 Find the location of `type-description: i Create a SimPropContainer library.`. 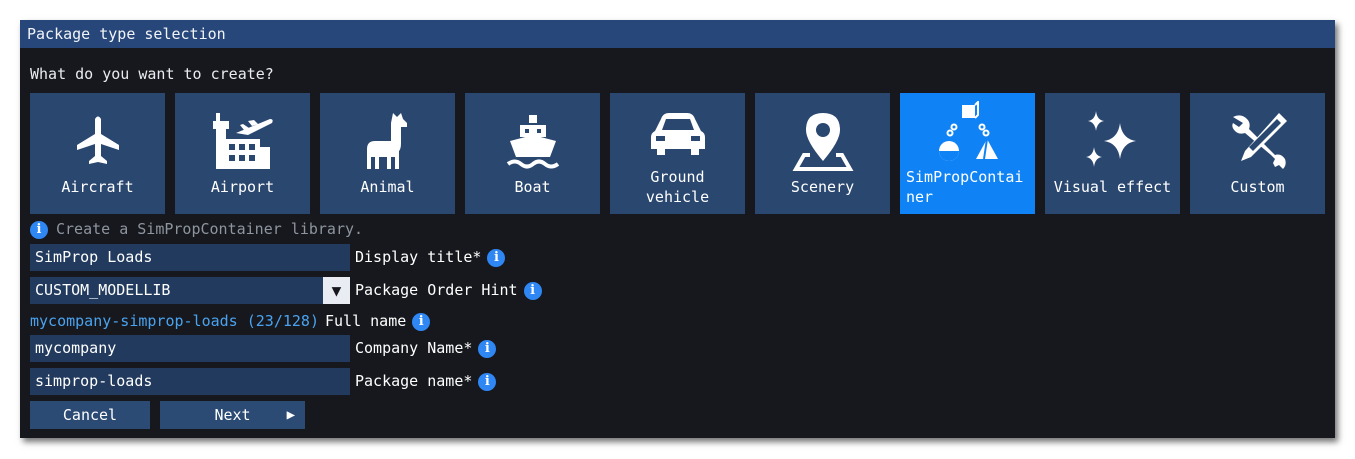

type-description: i Create a SimPropContainer library. is located at coordinates (196, 229).